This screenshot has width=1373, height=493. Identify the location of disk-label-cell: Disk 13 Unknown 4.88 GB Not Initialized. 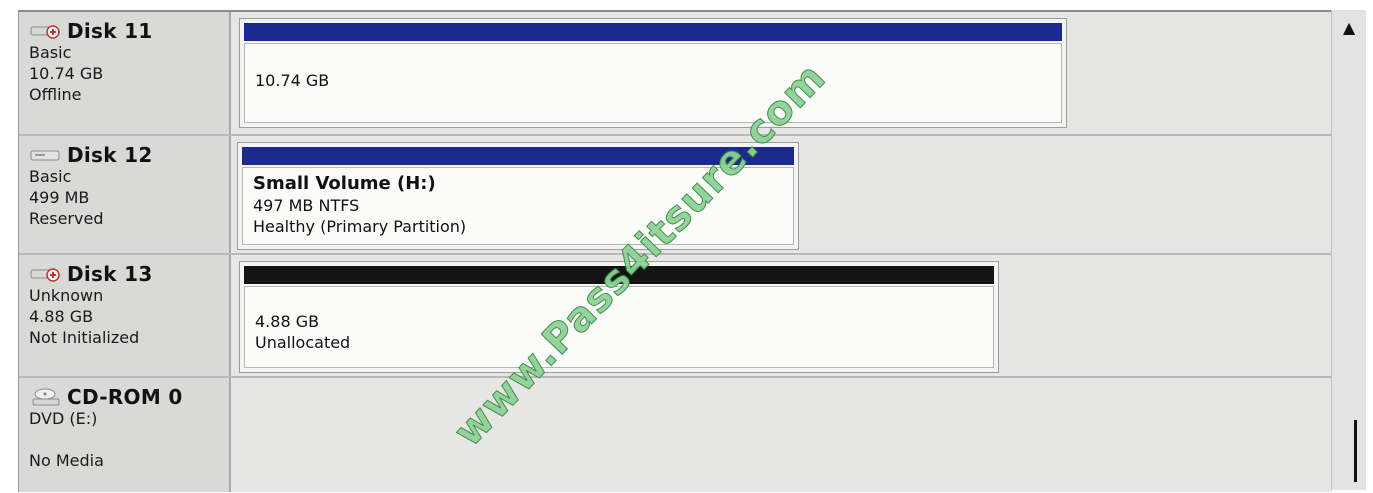
(125, 315).